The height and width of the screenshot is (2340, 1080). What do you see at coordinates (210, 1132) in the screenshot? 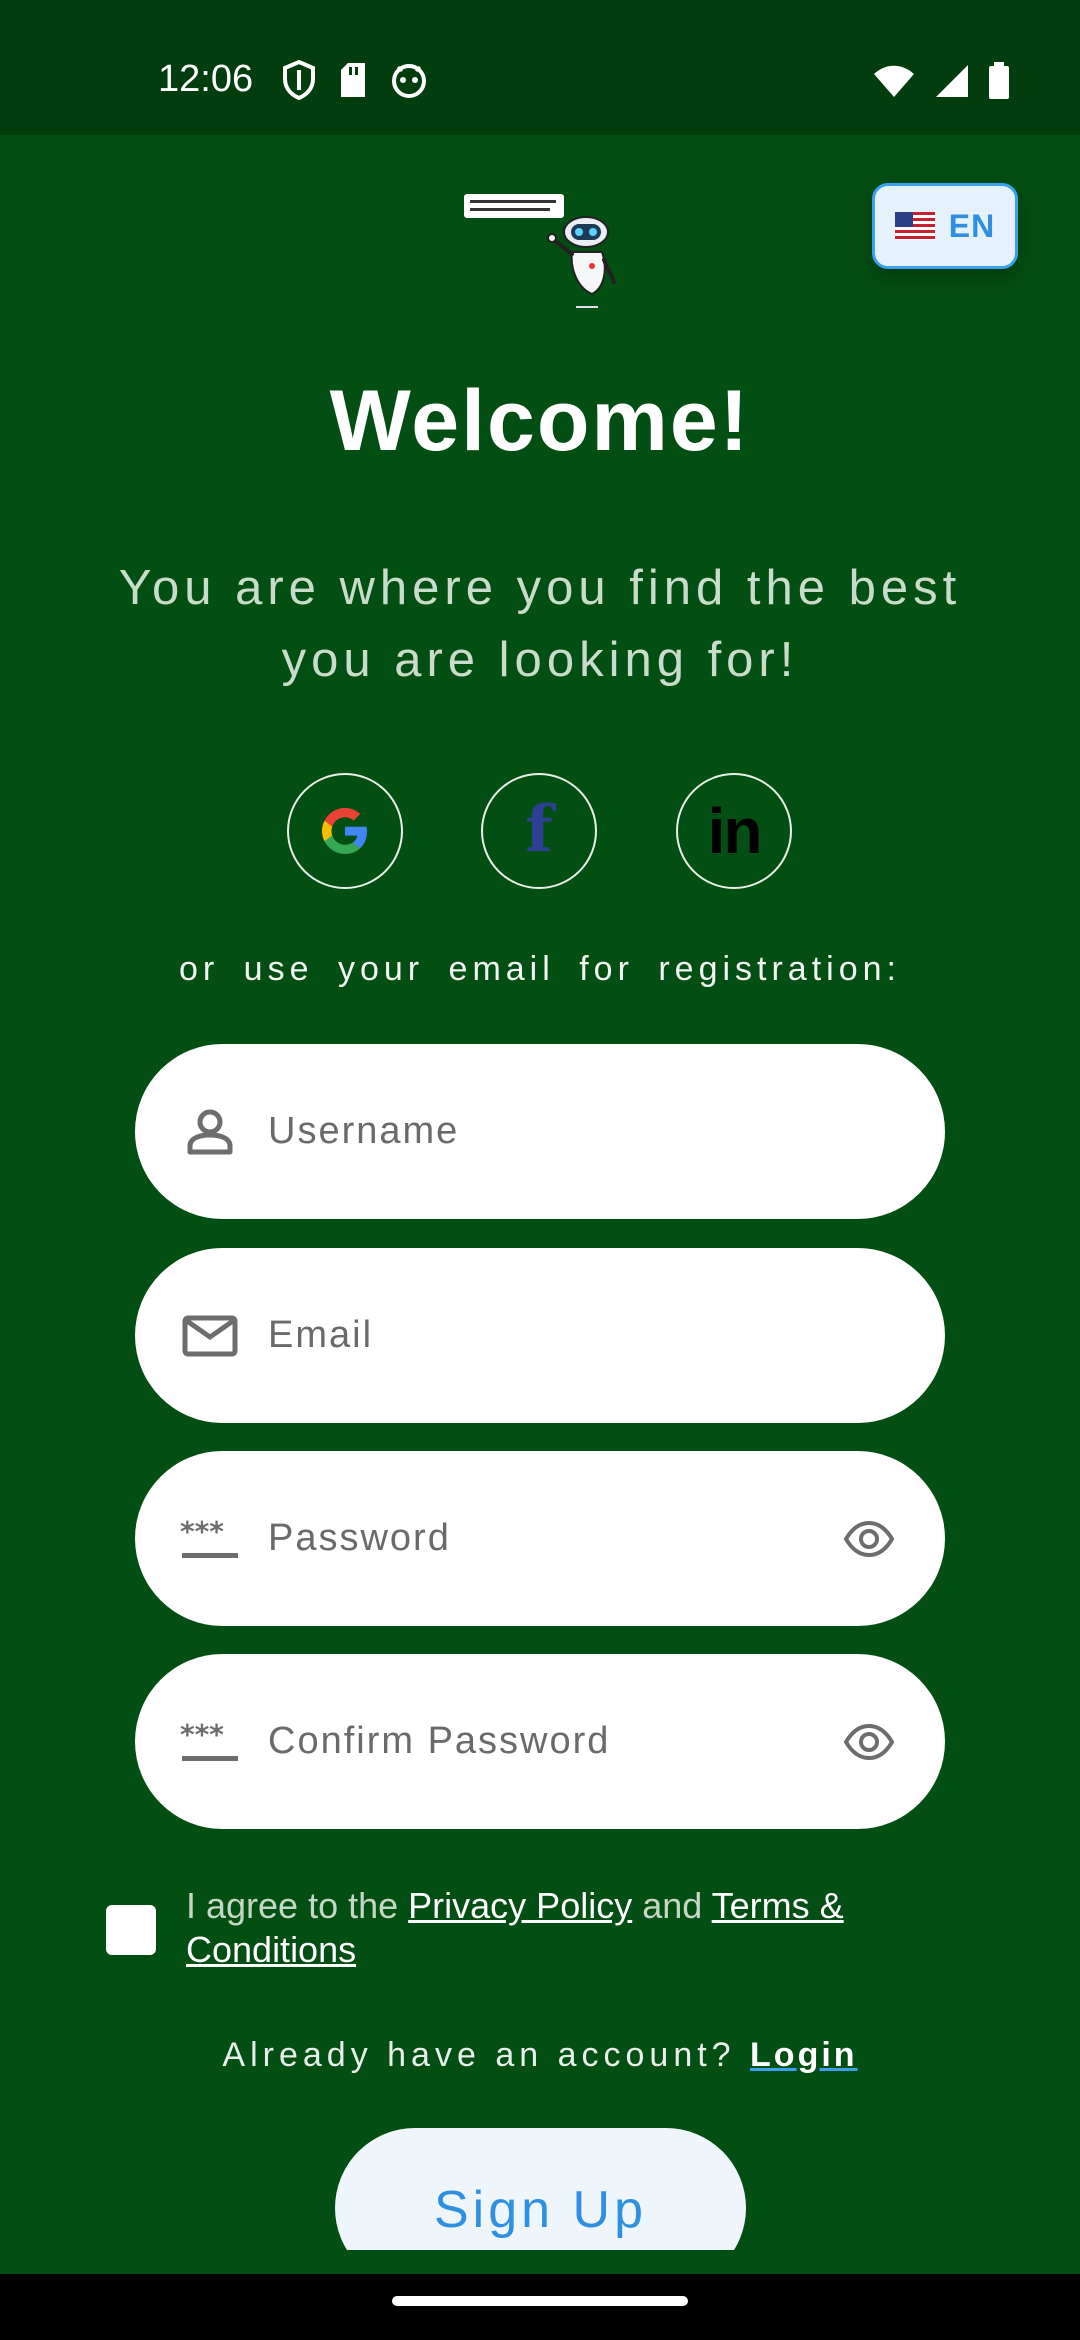
I see `person-icon` at bounding box center [210, 1132].